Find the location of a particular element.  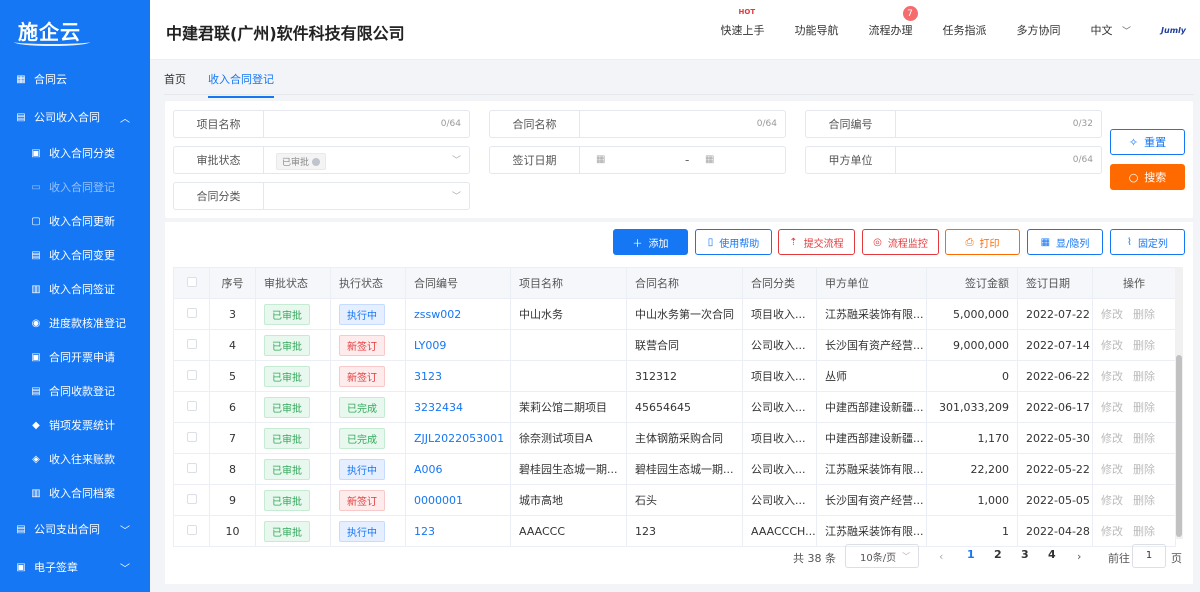

process-link: 流程办理 7 is located at coordinates (893, 22).